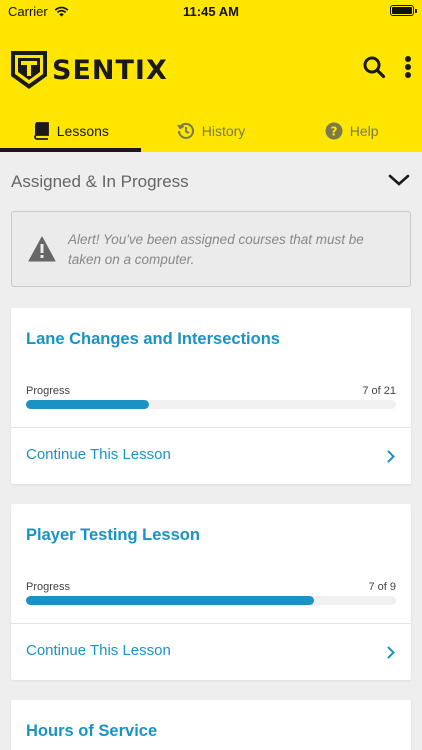 The width and height of the screenshot is (422, 750). Describe the element at coordinates (92, 731) in the screenshot. I see `lesson-title: Hours of Service` at that location.